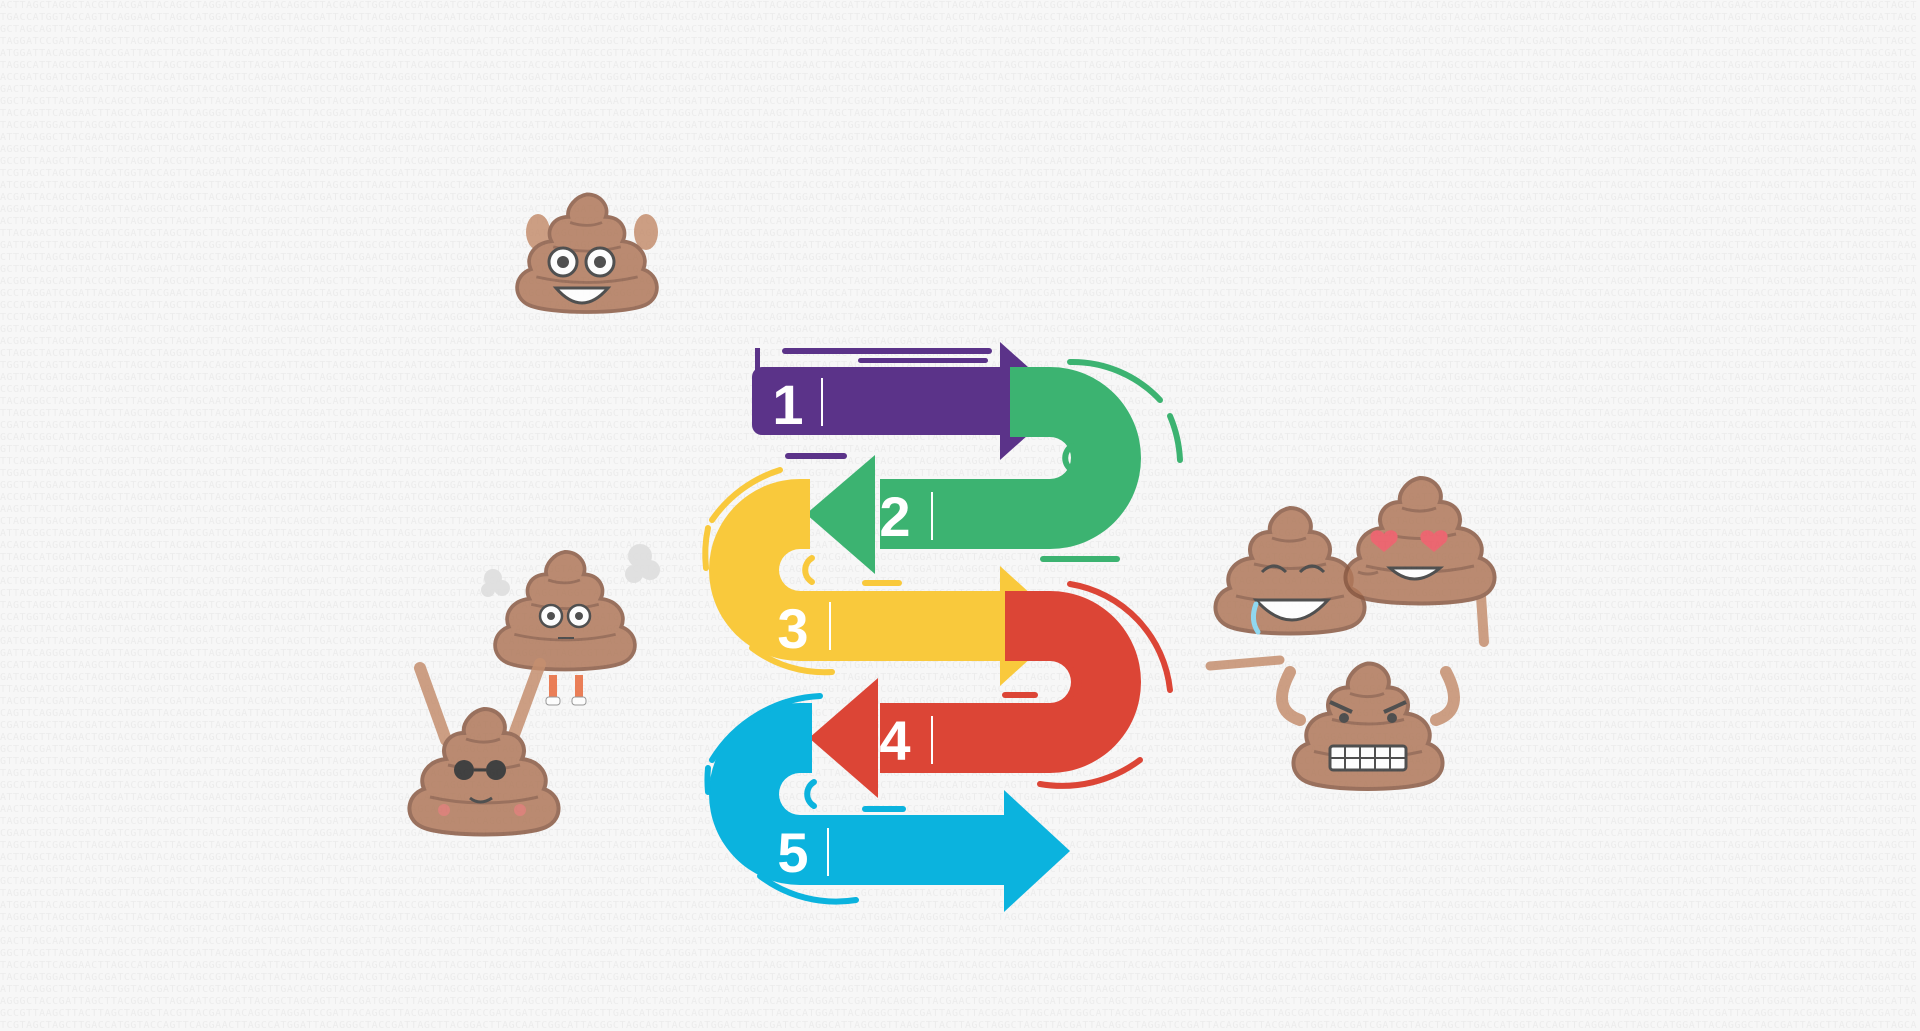 Image resolution: width=1920 pixels, height=1031 pixels. What do you see at coordinates (1368, 727) in the screenshot?
I see `angry-poop-emoji` at bounding box center [1368, 727].